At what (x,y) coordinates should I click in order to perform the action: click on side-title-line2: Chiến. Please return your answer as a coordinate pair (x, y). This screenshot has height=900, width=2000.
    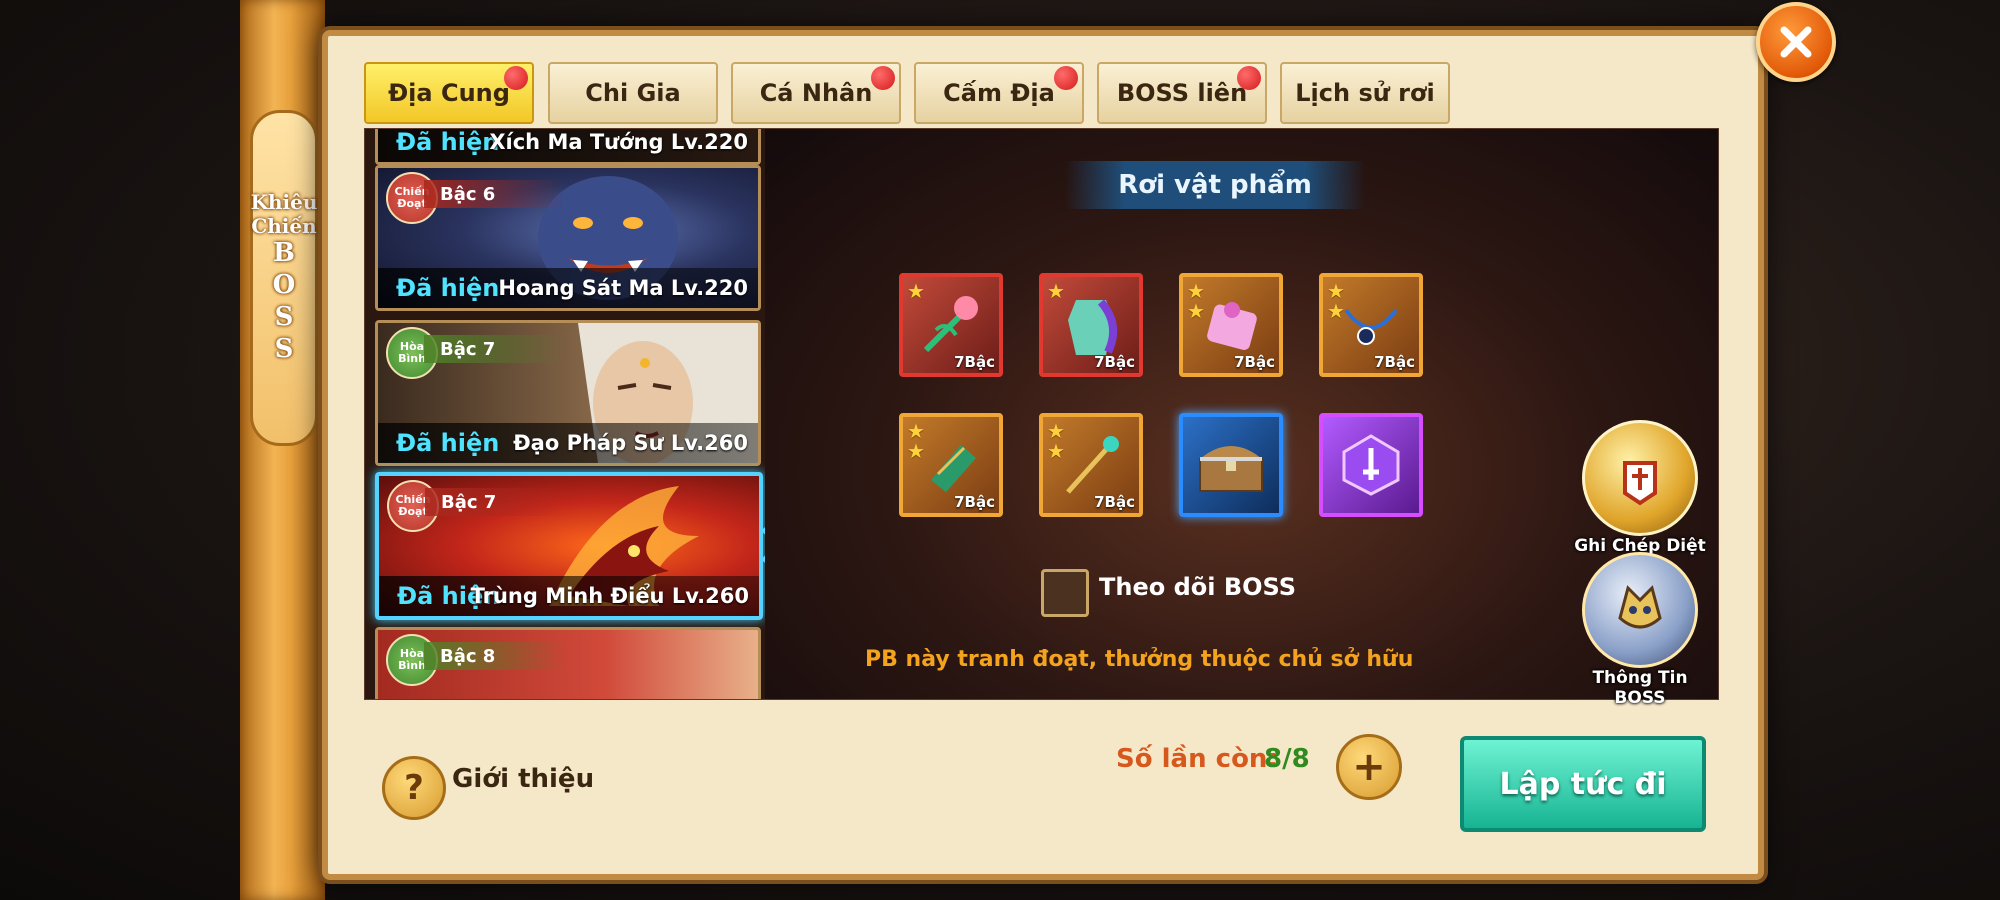
    Looking at the image, I should click on (284, 226).